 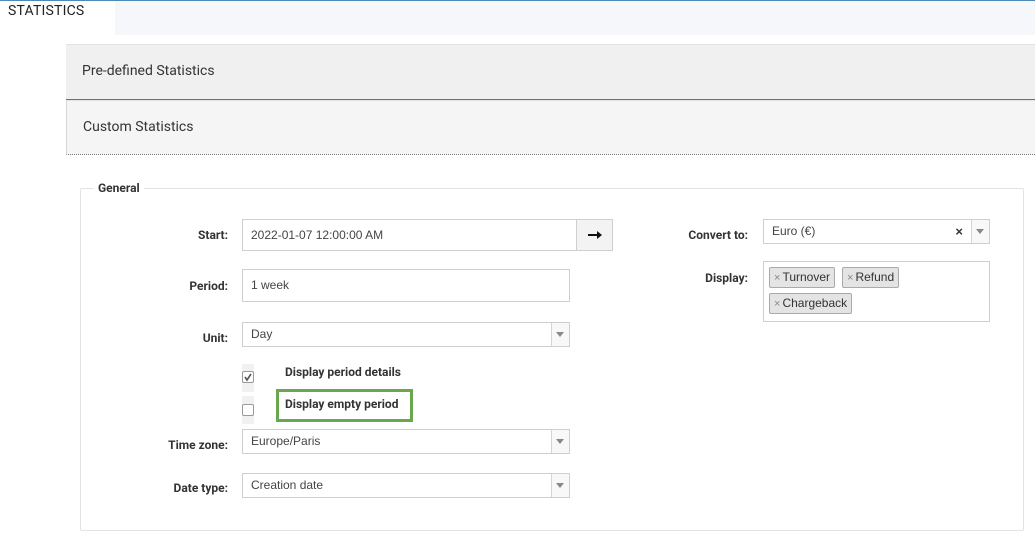 What do you see at coordinates (119, 188) in the screenshot?
I see `general-legend: General` at bounding box center [119, 188].